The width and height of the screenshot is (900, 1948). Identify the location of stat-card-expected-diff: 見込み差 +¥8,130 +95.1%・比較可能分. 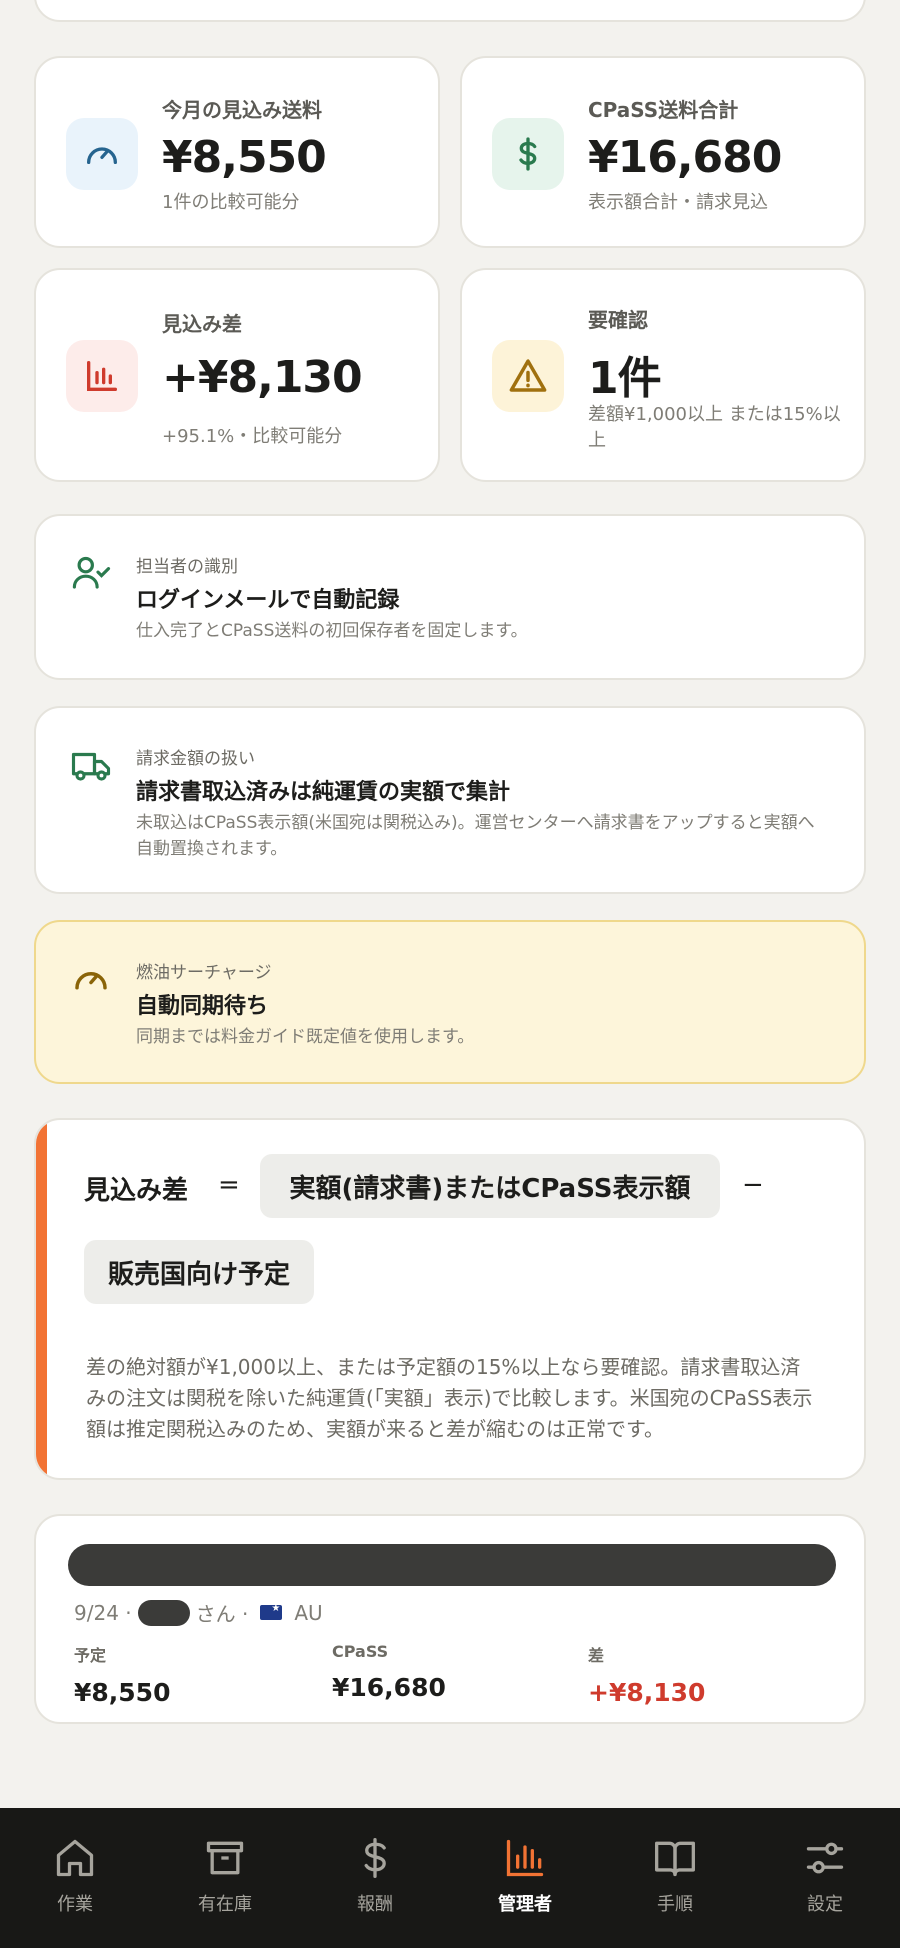
(237, 375).